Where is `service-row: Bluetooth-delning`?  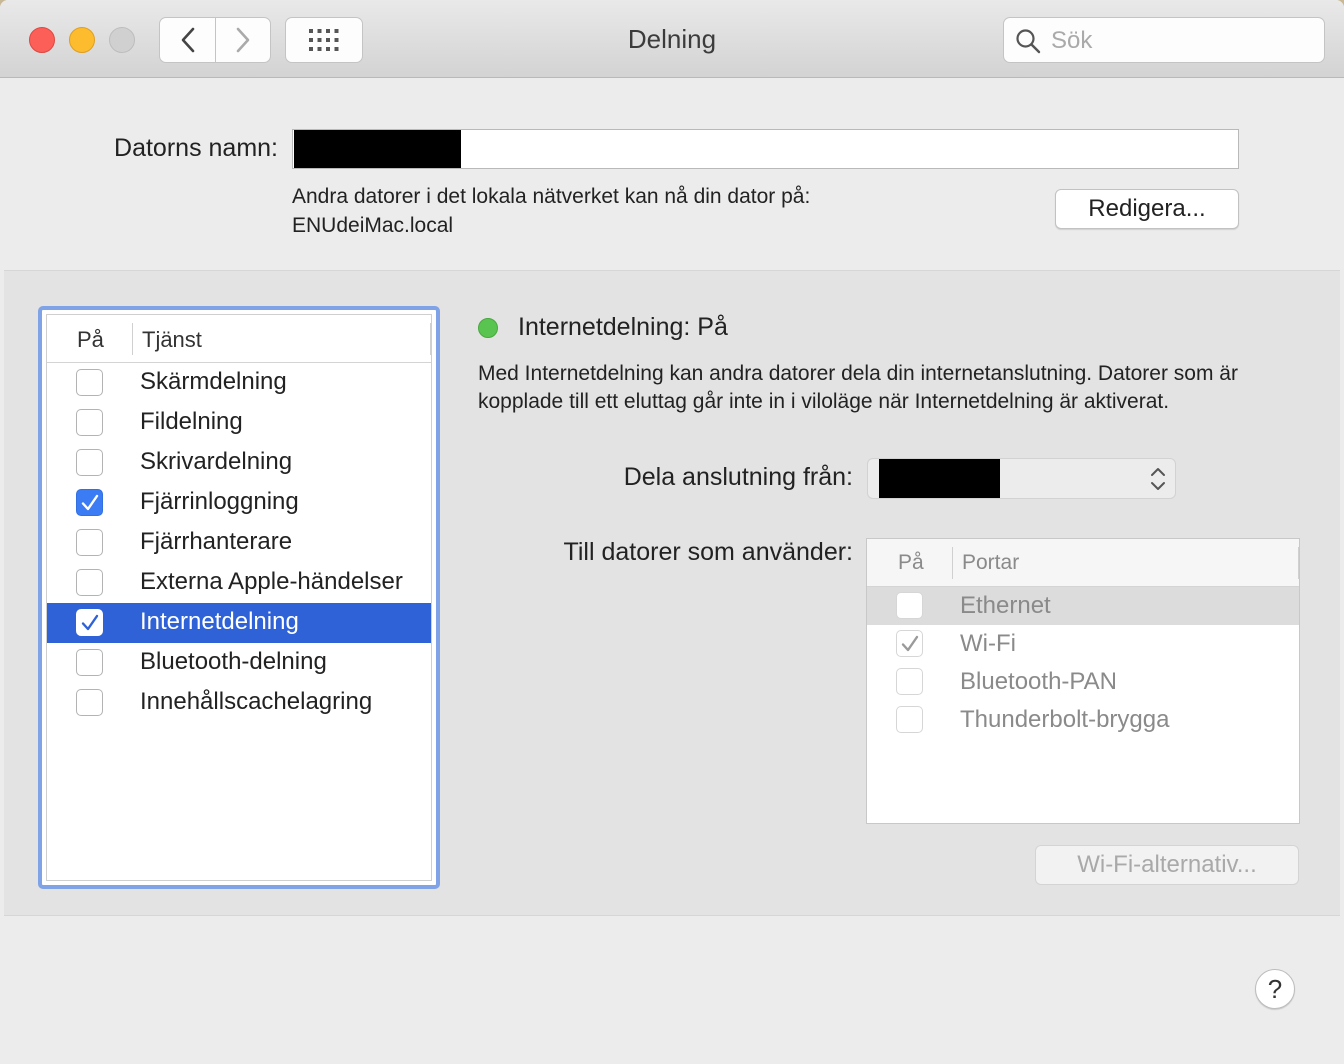
service-row: Bluetooth-delning is located at coordinates (239, 663).